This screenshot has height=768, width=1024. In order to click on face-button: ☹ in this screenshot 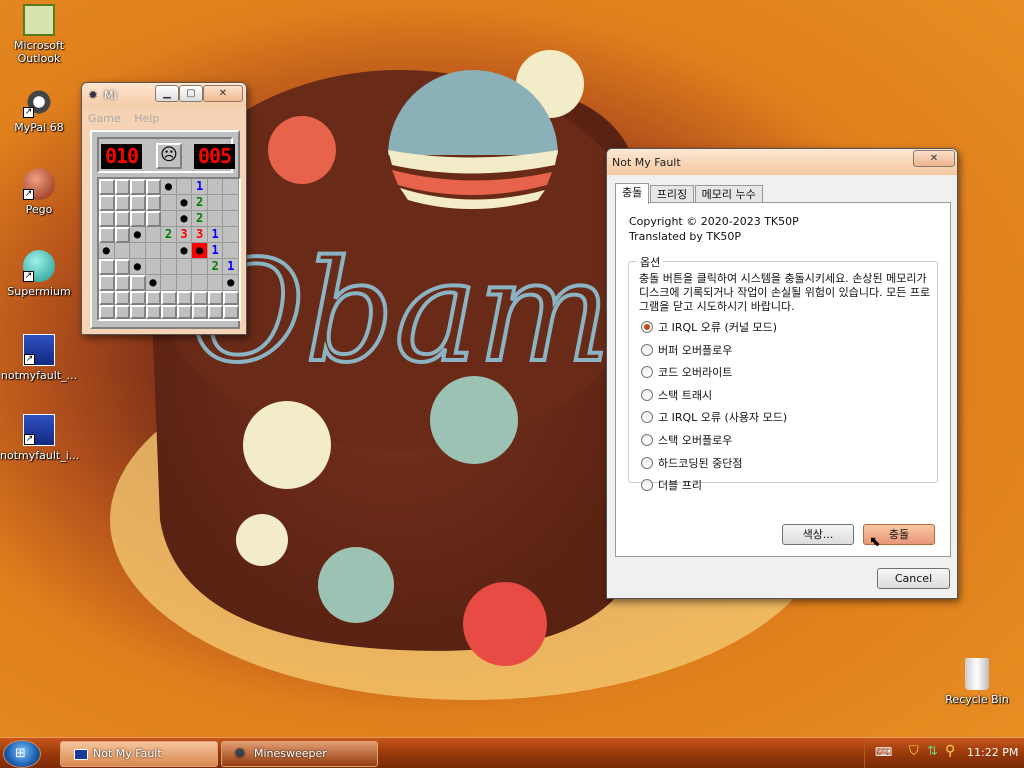, I will do `click(169, 156)`.